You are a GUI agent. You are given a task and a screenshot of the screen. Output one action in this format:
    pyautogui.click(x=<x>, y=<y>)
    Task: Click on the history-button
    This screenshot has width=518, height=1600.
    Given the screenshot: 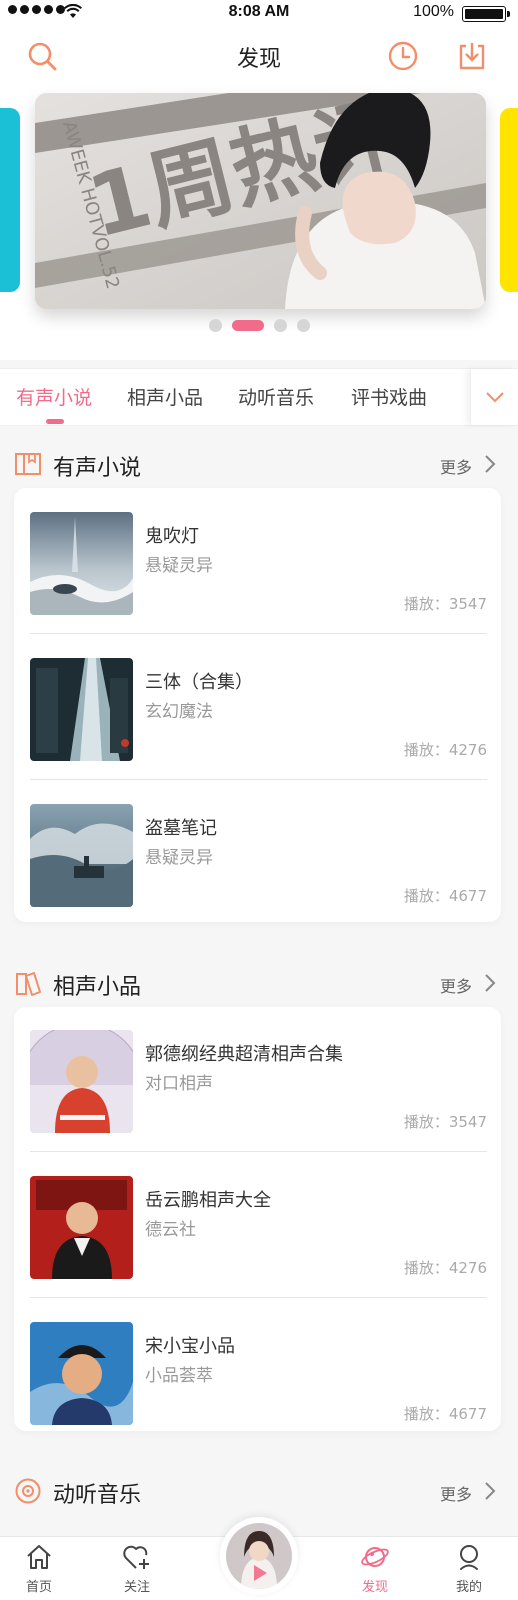 What is the action you would take?
    pyautogui.click(x=403, y=56)
    